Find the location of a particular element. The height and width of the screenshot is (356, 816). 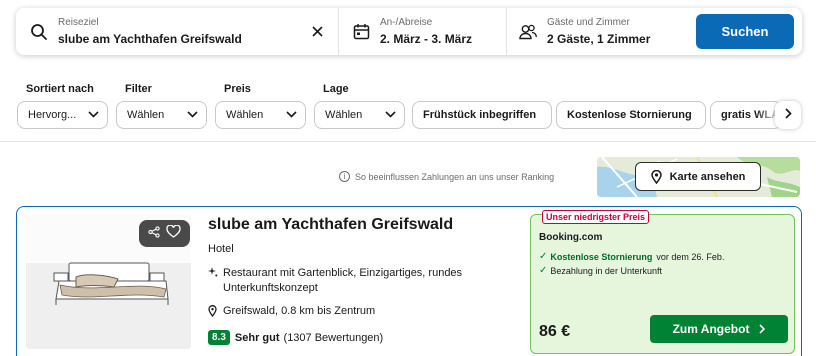

filter-dropdown: Wählen is located at coordinates (161, 115).